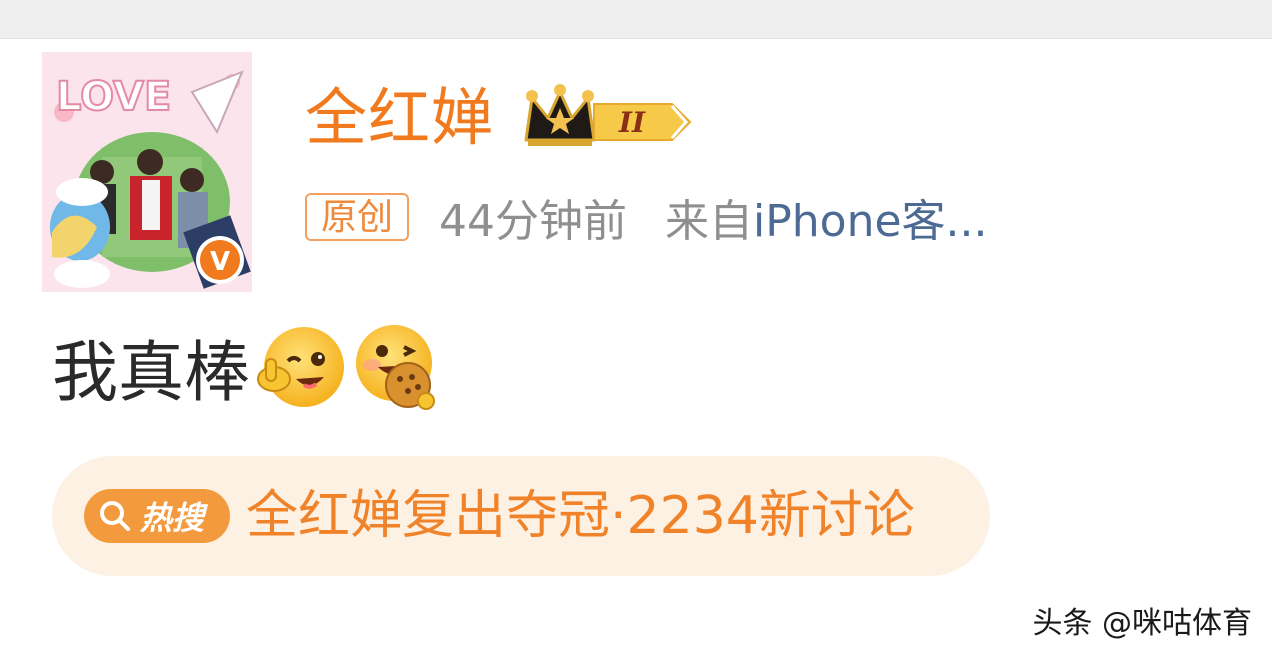 The height and width of the screenshot is (660, 1272). Describe the element at coordinates (113, 97) in the screenshot. I see `avatar-love-text: LOVE` at that location.